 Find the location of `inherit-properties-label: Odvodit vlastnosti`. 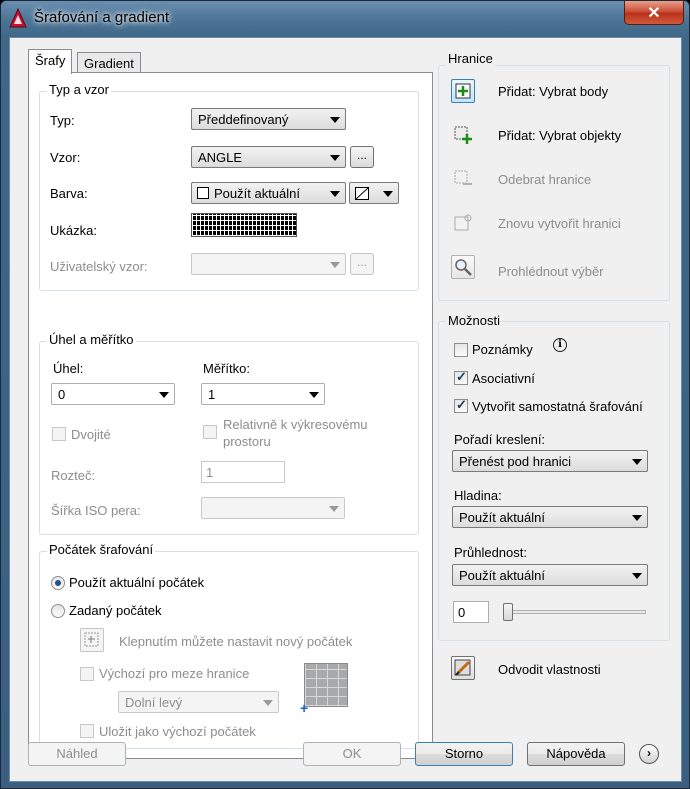

inherit-properties-label: Odvodit vlastnosti is located at coordinates (549, 669).